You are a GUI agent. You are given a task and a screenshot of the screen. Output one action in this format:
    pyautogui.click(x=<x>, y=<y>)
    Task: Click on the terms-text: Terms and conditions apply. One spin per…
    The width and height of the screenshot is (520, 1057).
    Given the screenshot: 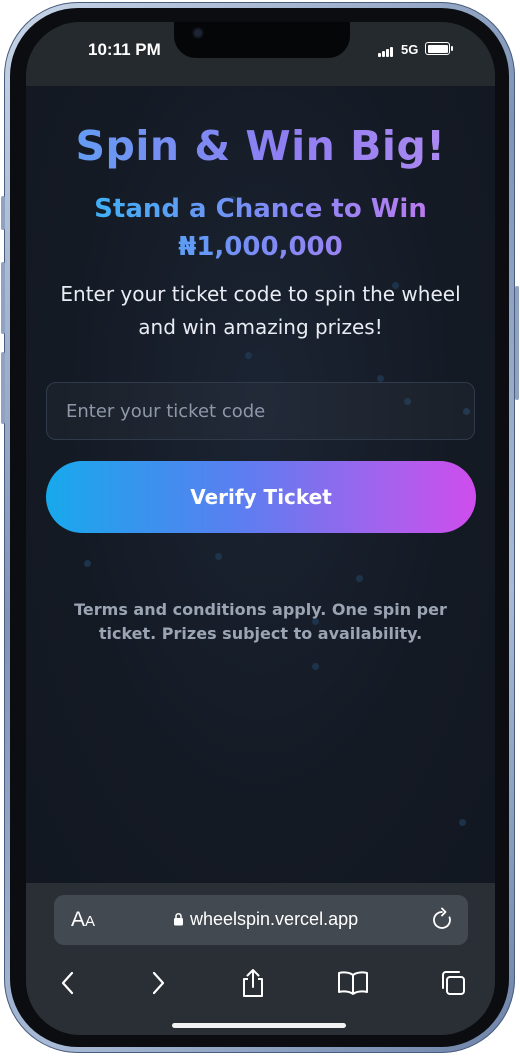 What is the action you would take?
    pyautogui.click(x=260, y=621)
    